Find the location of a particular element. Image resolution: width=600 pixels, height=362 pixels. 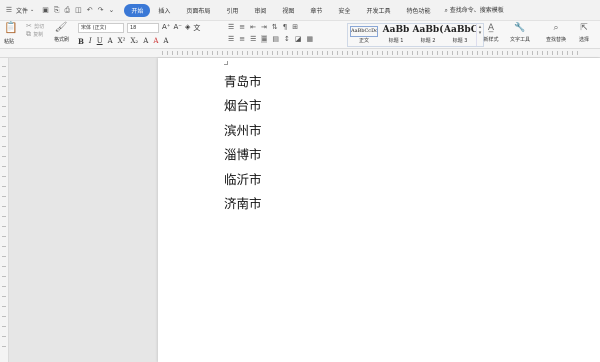

style-heading-1: AaBb 标题 1 is located at coordinates (396, 35).